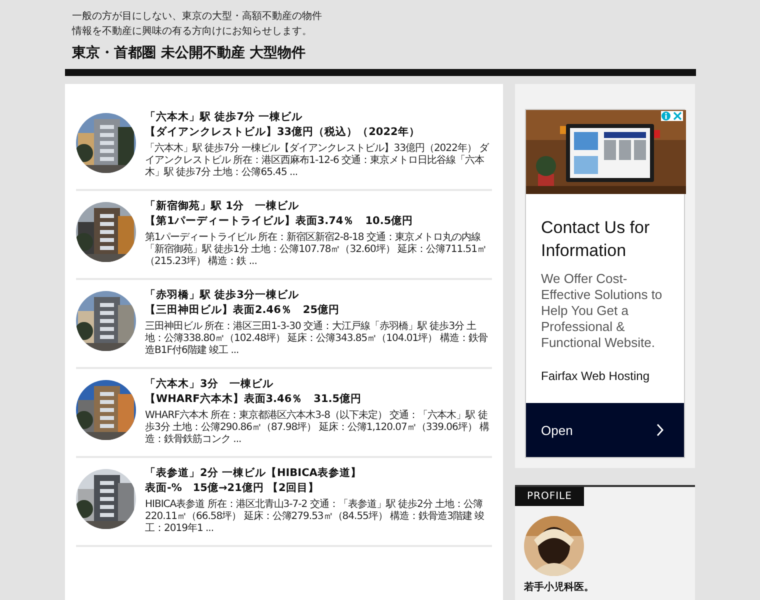 The width and height of the screenshot is (760, 600). I want to click on ad-headline: Contact Us for Information, so click(596, 239).